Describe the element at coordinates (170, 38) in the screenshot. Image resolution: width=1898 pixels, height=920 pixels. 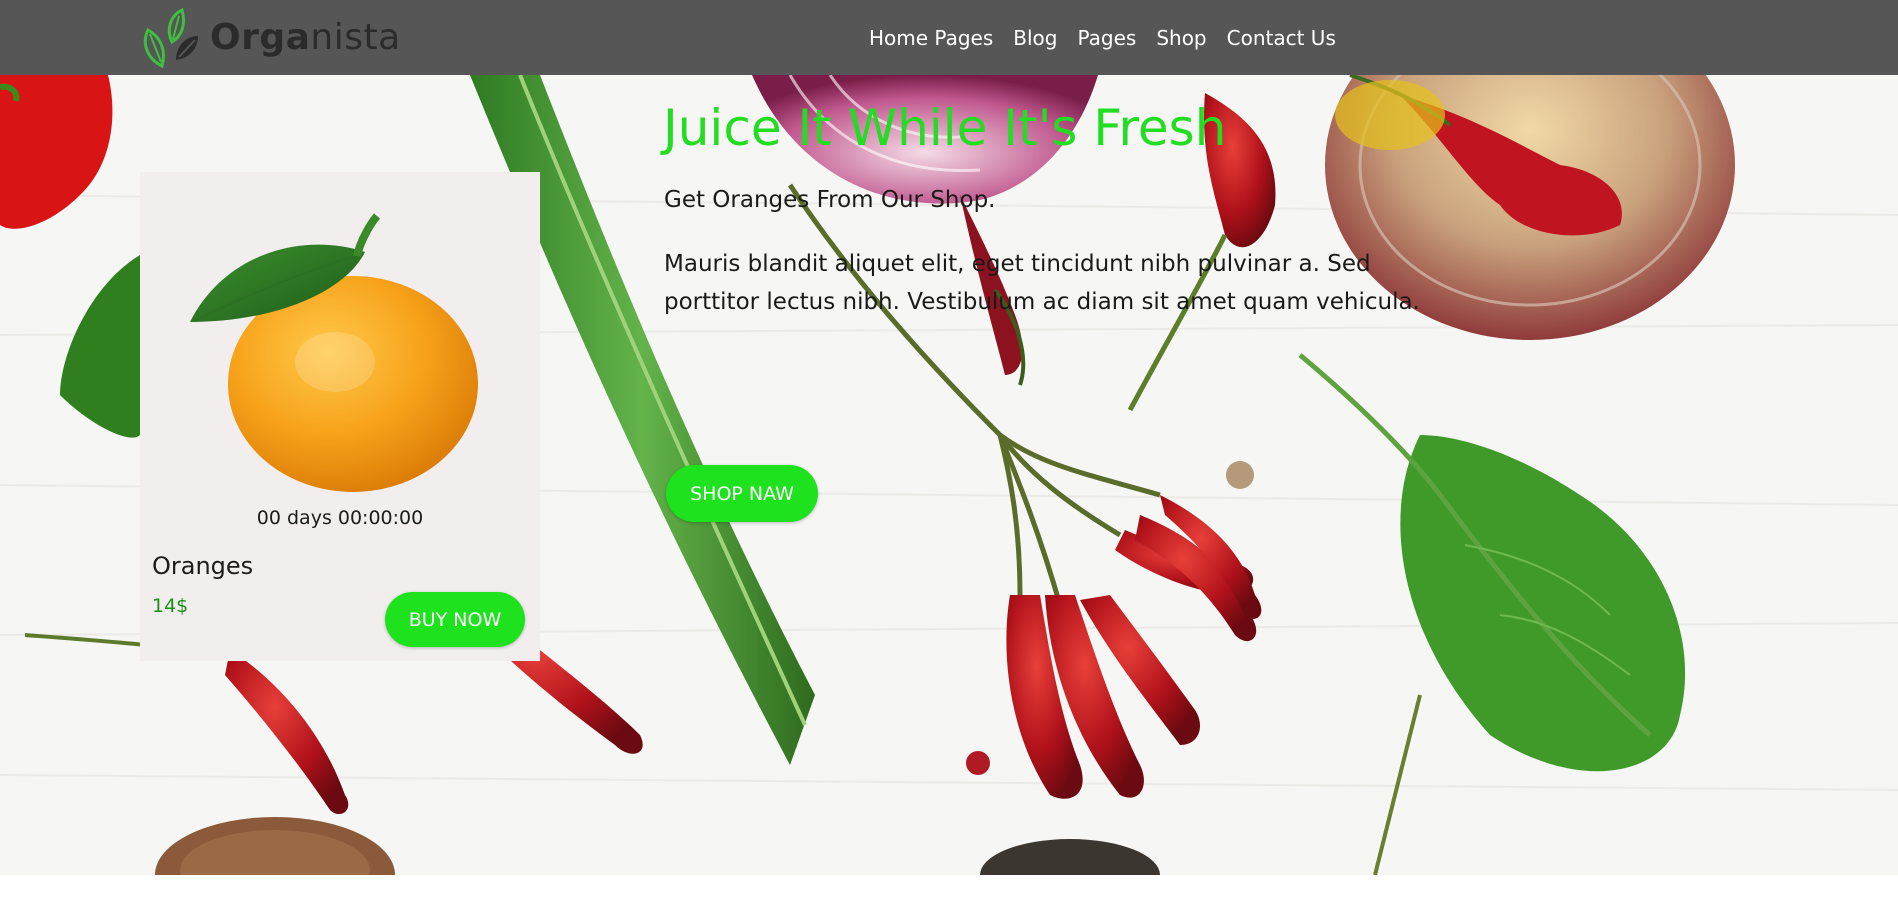
I see `leaf-logo-icon` at that location.